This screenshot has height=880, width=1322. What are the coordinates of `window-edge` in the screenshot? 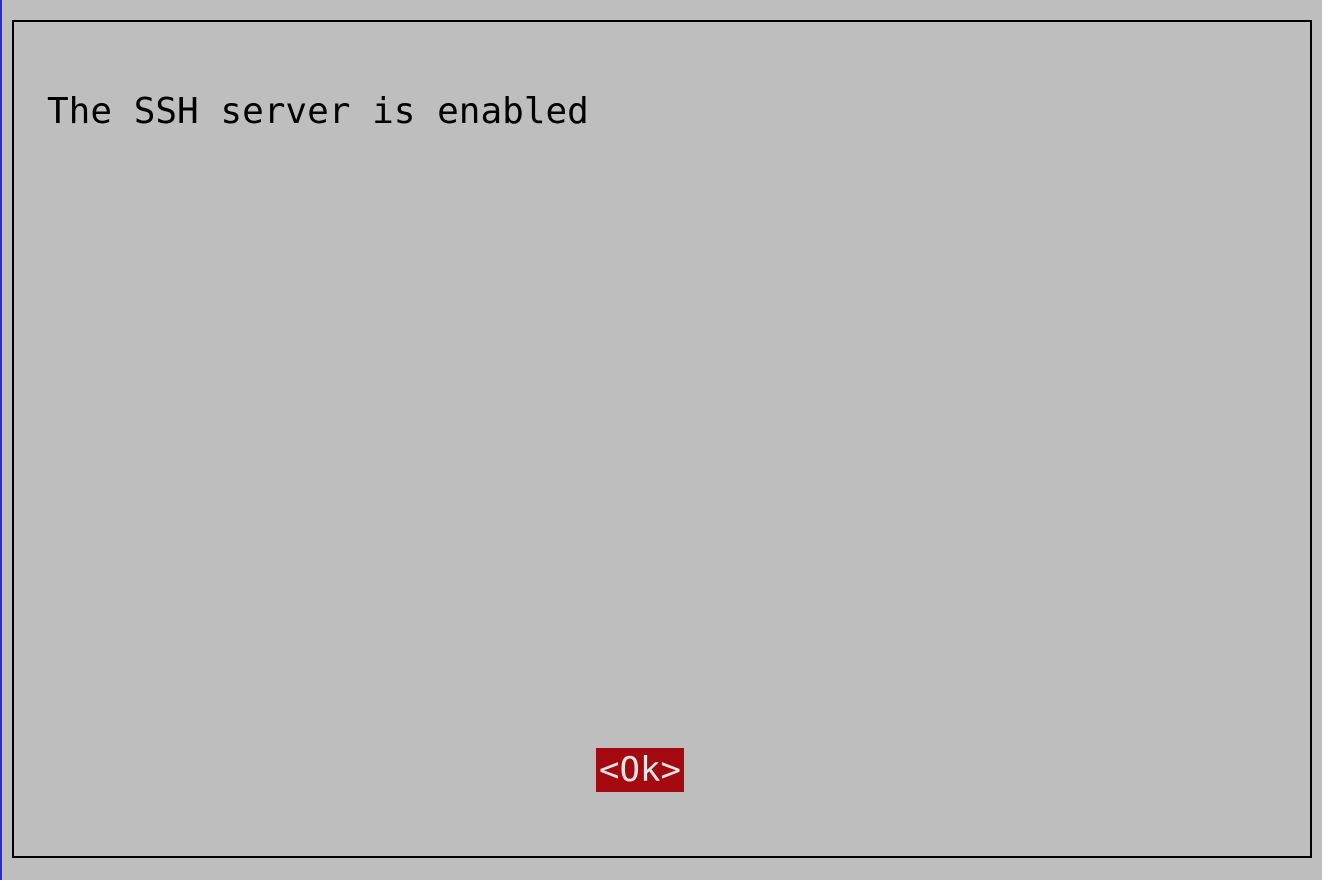 It's located at (1, 440).